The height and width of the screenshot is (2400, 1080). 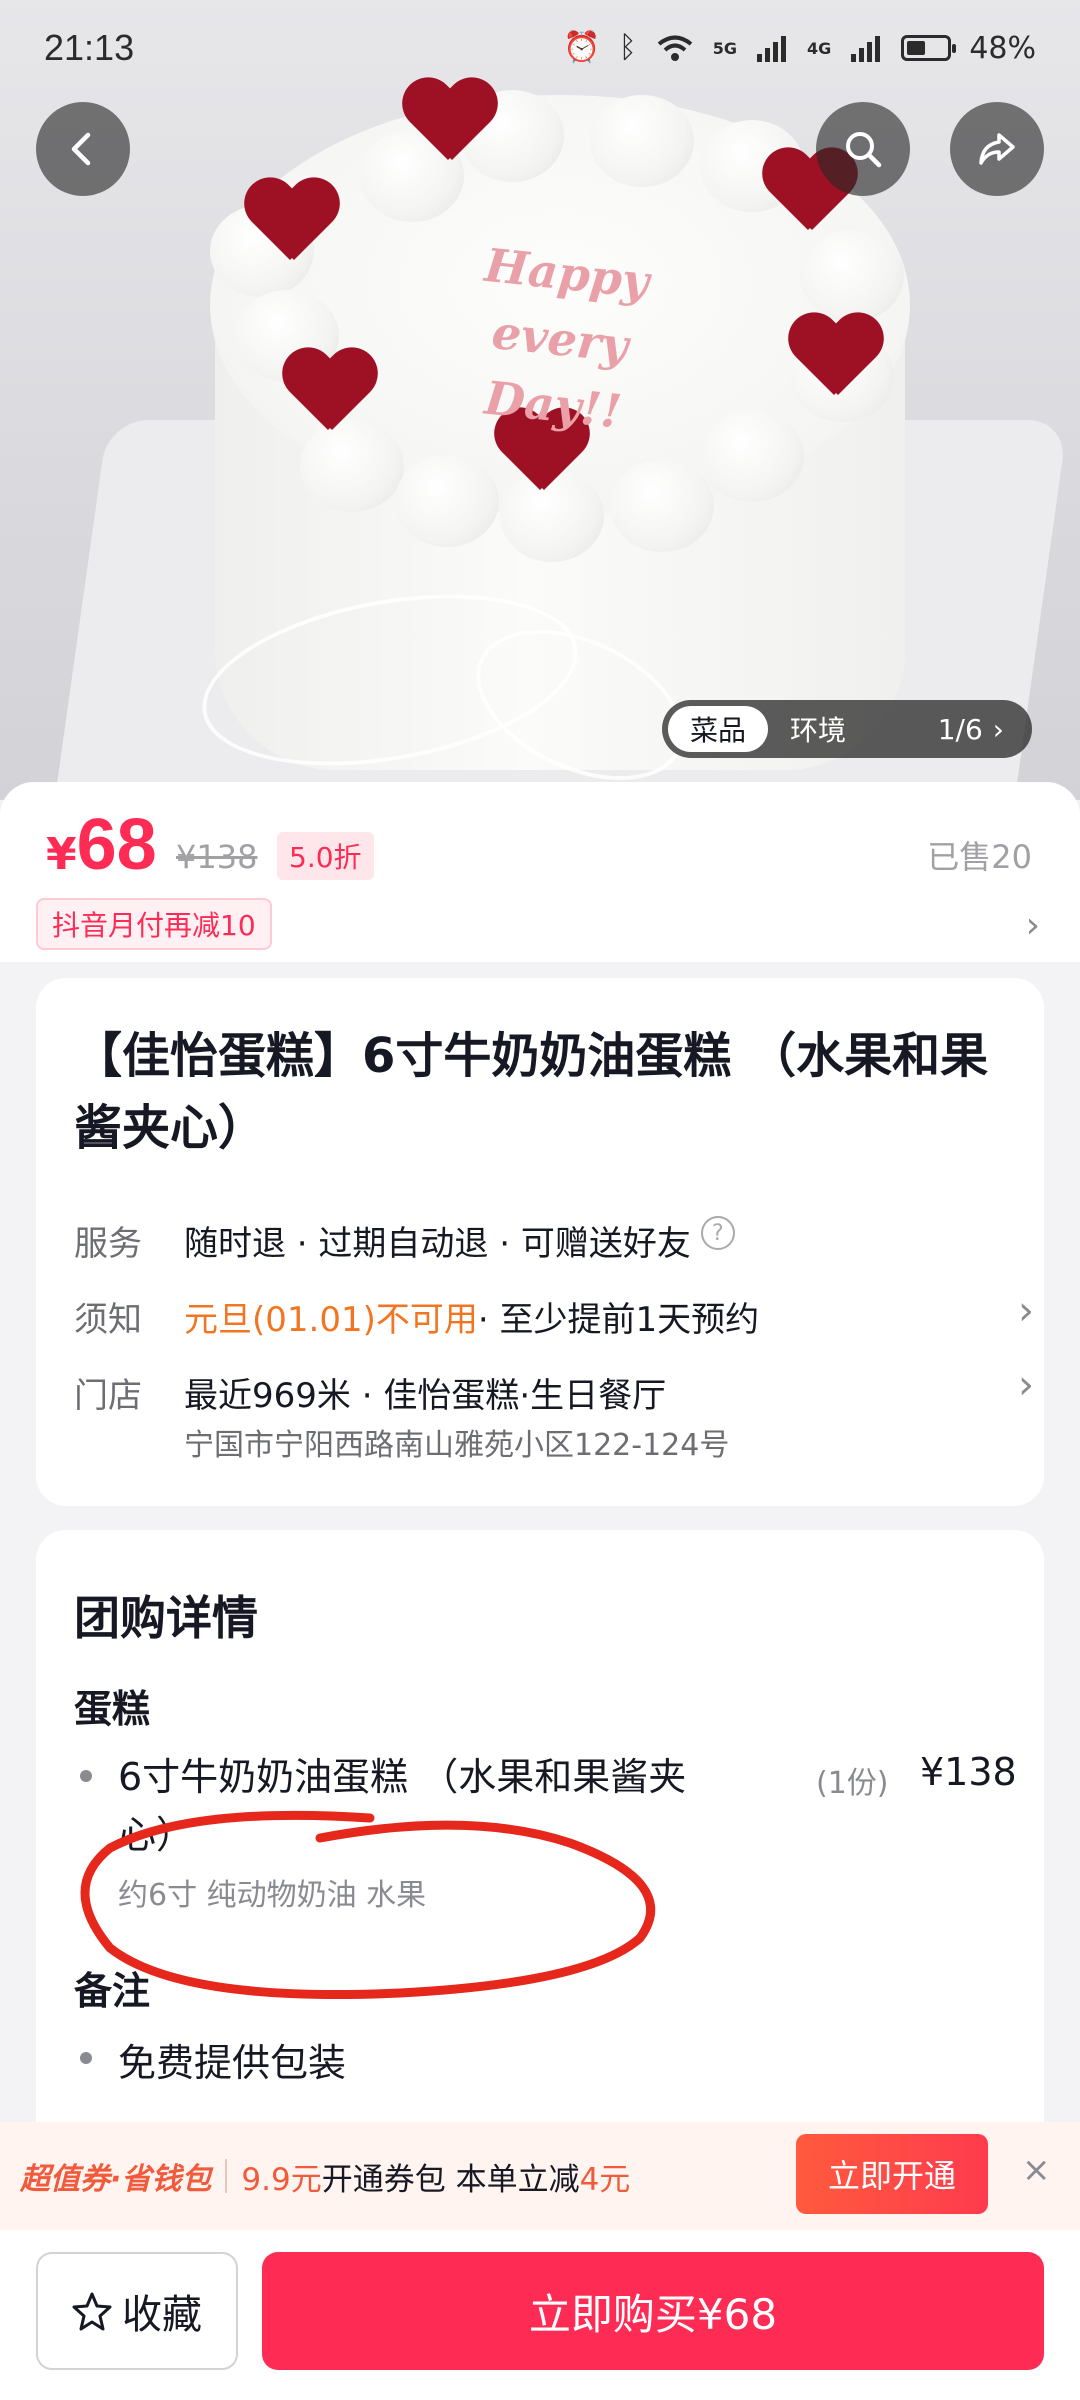 I want to click on details-title: 团购详情, so click(x=166, y=1618).